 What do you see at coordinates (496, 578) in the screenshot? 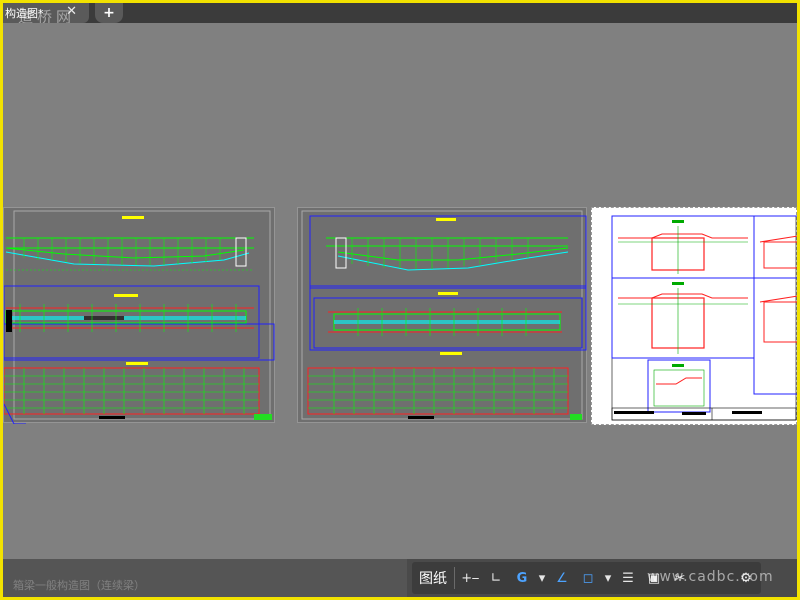
I see `ortho-icon: ∟` at bounding box center [496, 578].